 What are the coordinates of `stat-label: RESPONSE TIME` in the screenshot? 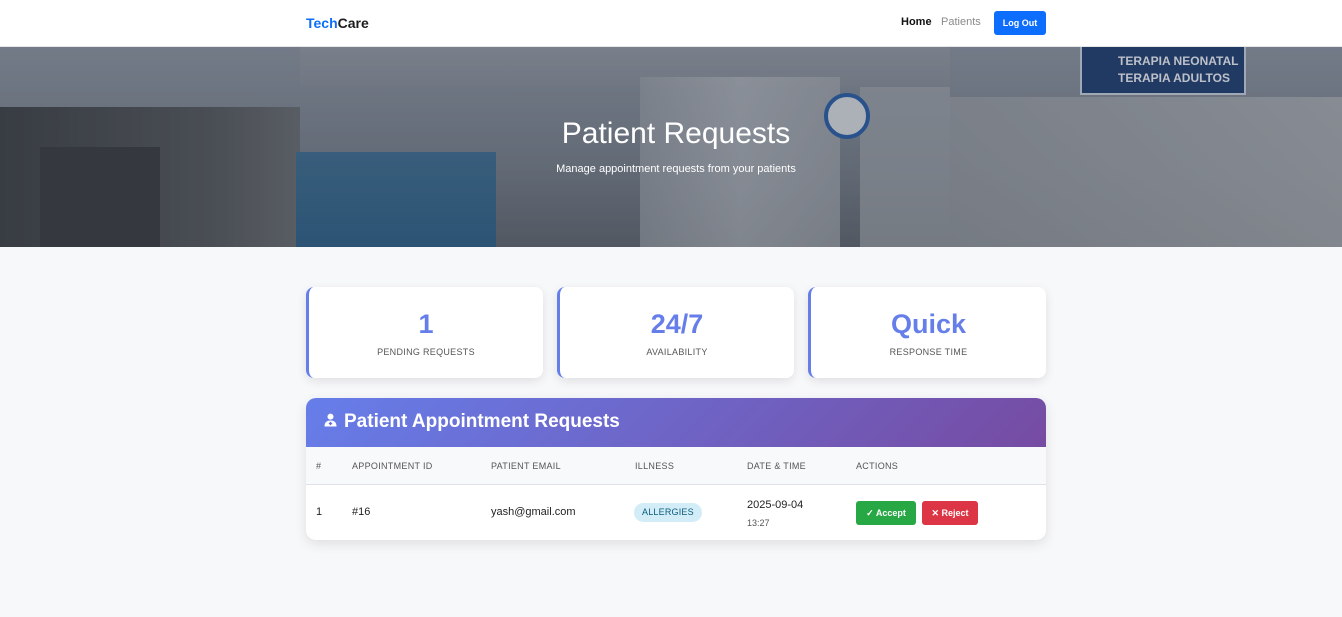 It's located at (928, 352).